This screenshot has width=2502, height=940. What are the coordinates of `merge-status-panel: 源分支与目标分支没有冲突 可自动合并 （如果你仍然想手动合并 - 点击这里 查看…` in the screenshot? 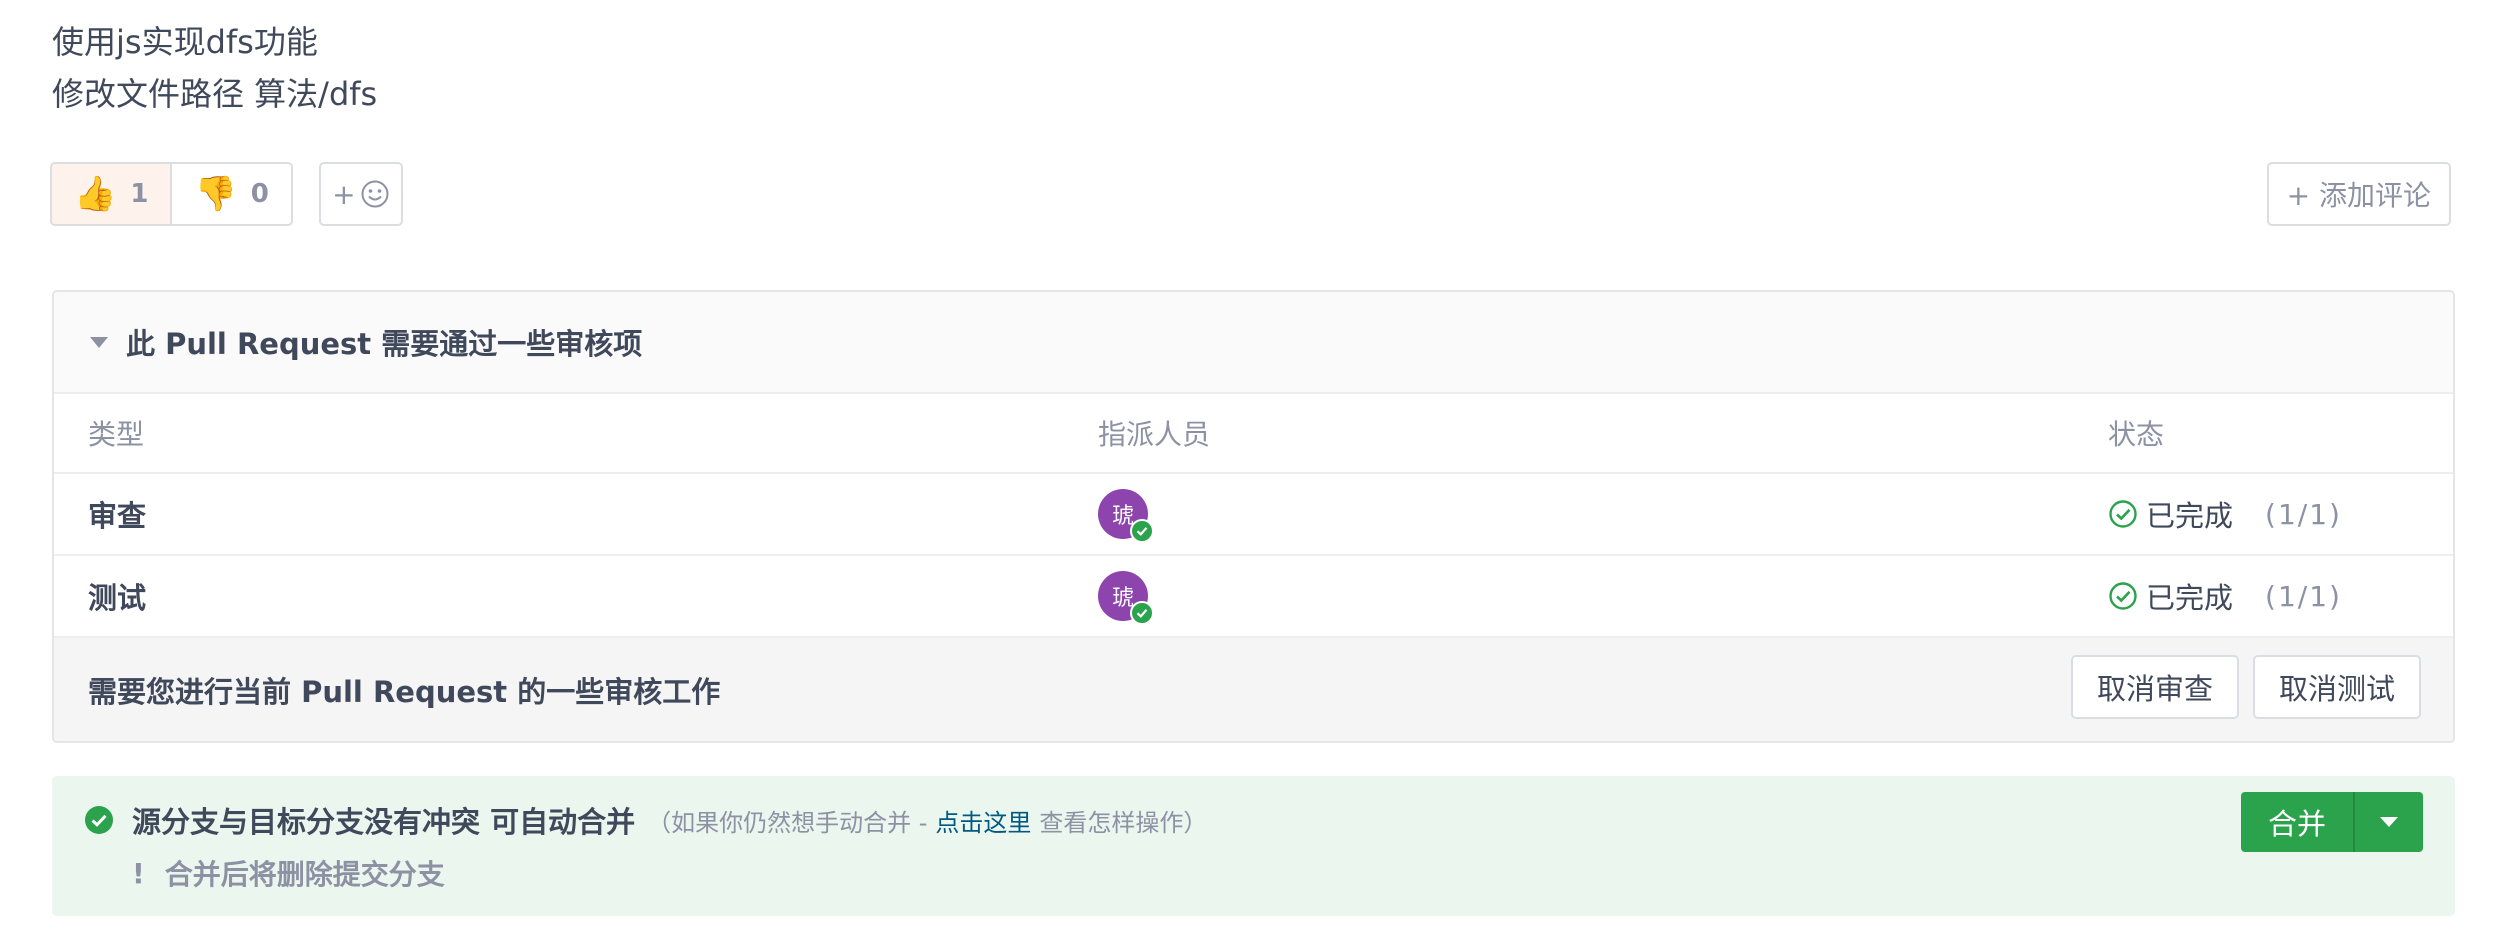 It's located at (1253, 846).